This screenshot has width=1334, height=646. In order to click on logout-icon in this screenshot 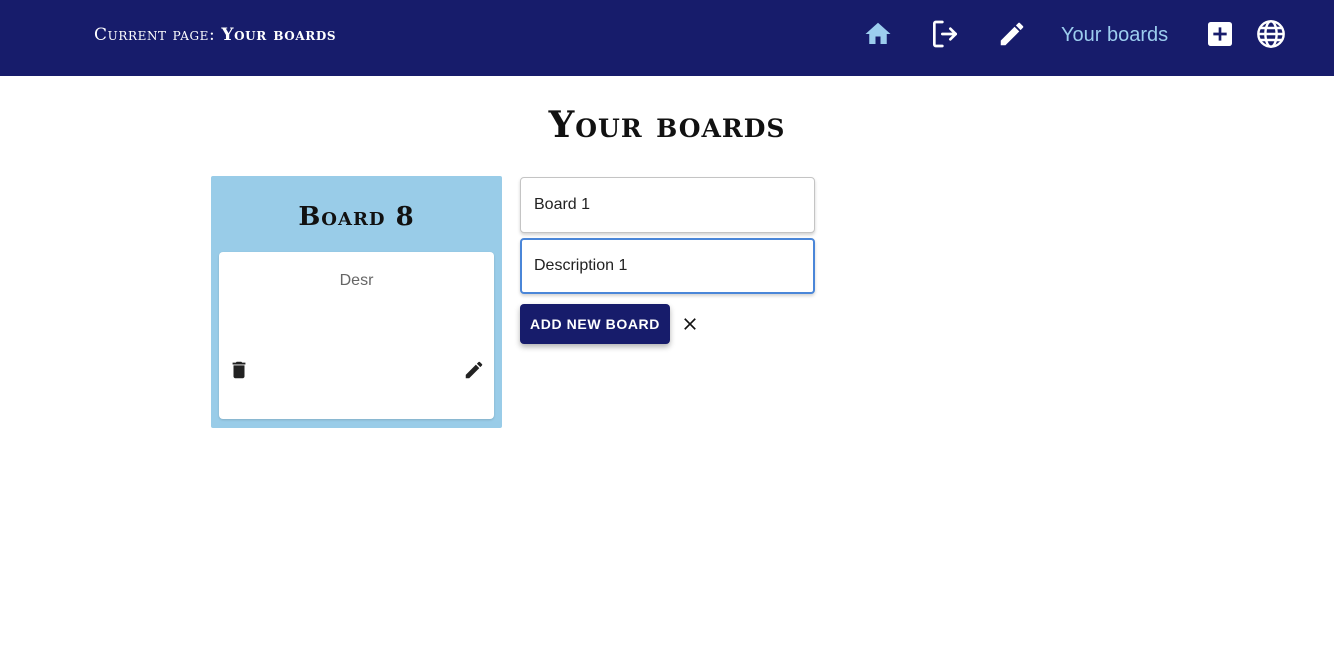, I will do `click(945, 34)`.